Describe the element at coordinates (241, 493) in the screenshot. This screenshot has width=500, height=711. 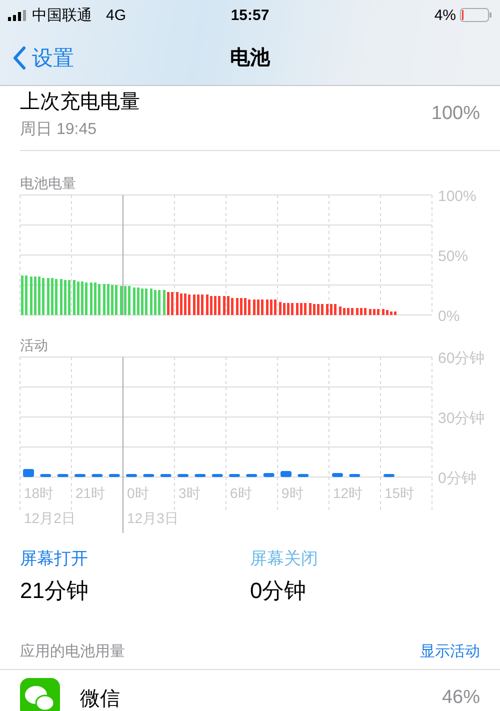
I see `axis-label: 6时` at that location.